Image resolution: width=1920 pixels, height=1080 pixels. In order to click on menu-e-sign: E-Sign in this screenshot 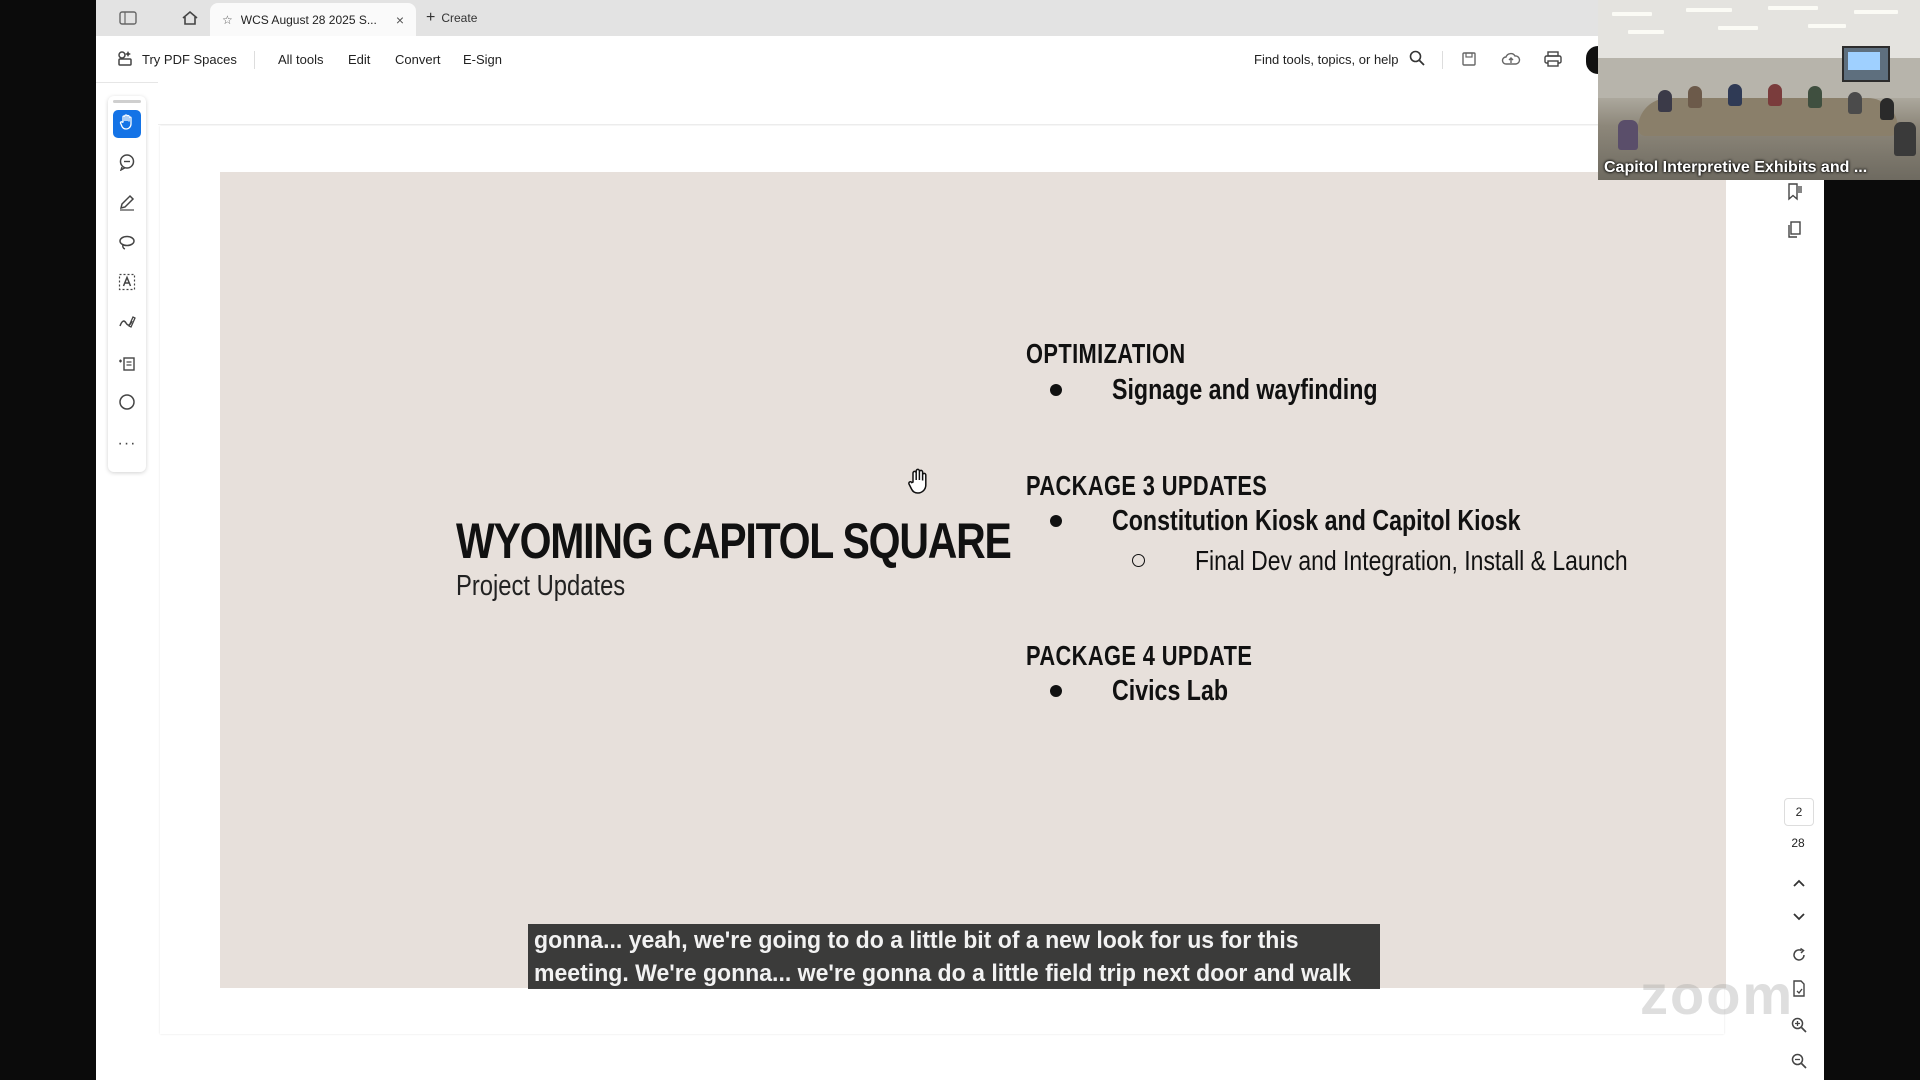, I will do `click(482, 59)`.